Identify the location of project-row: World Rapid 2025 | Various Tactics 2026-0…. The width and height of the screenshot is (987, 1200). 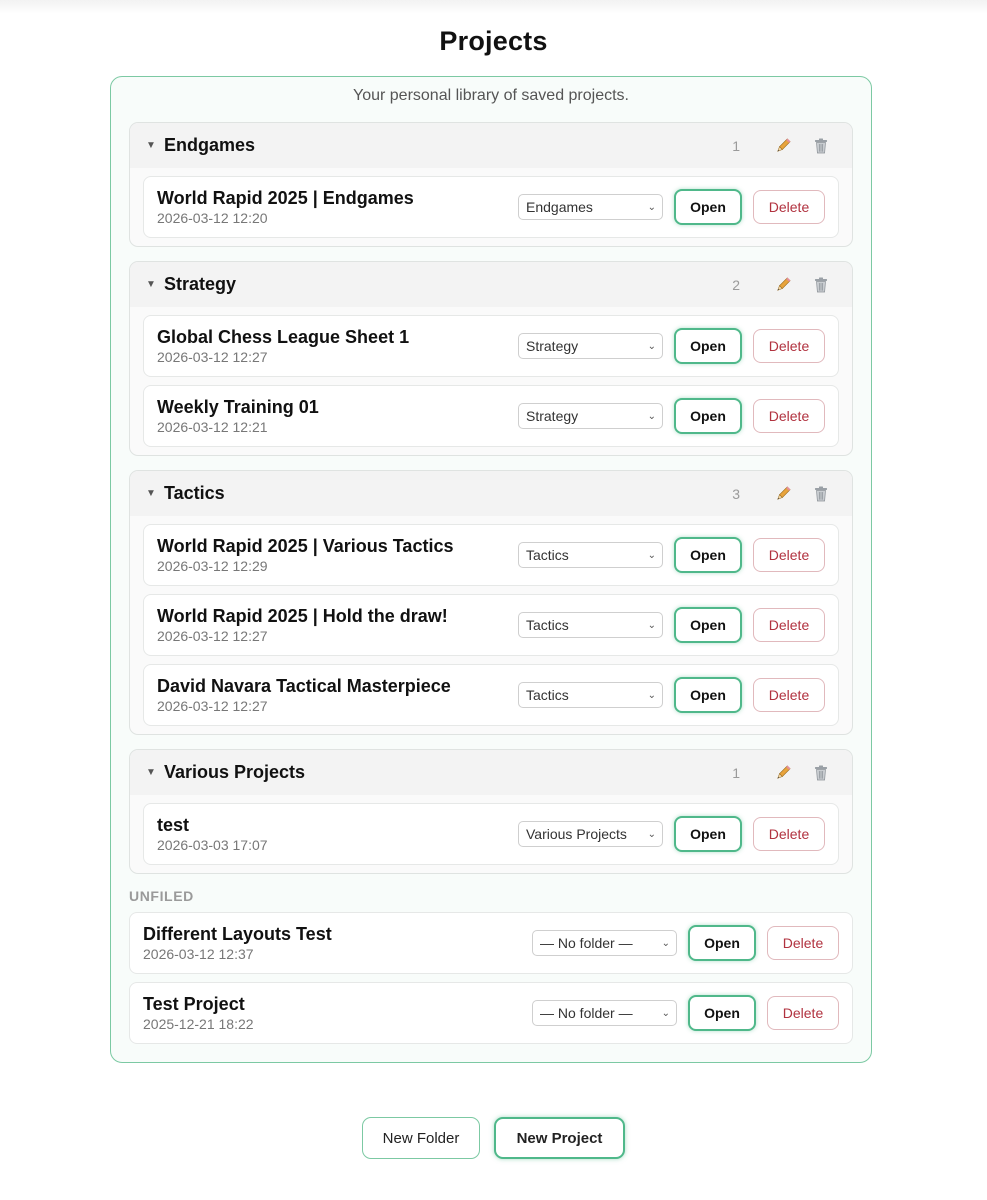
(491, 555).